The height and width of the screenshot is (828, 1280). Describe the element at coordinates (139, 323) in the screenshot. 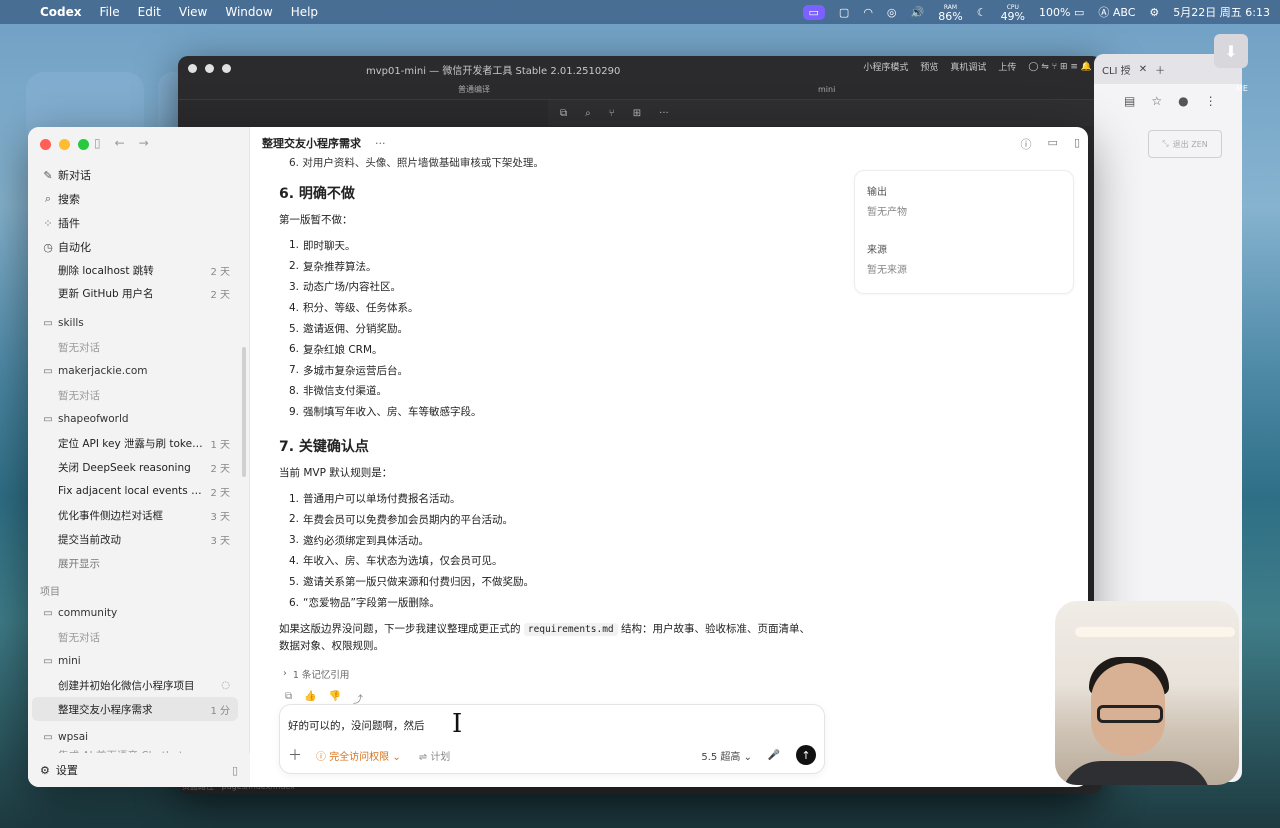

I see `folder-skills: ▭ skills` at that location.